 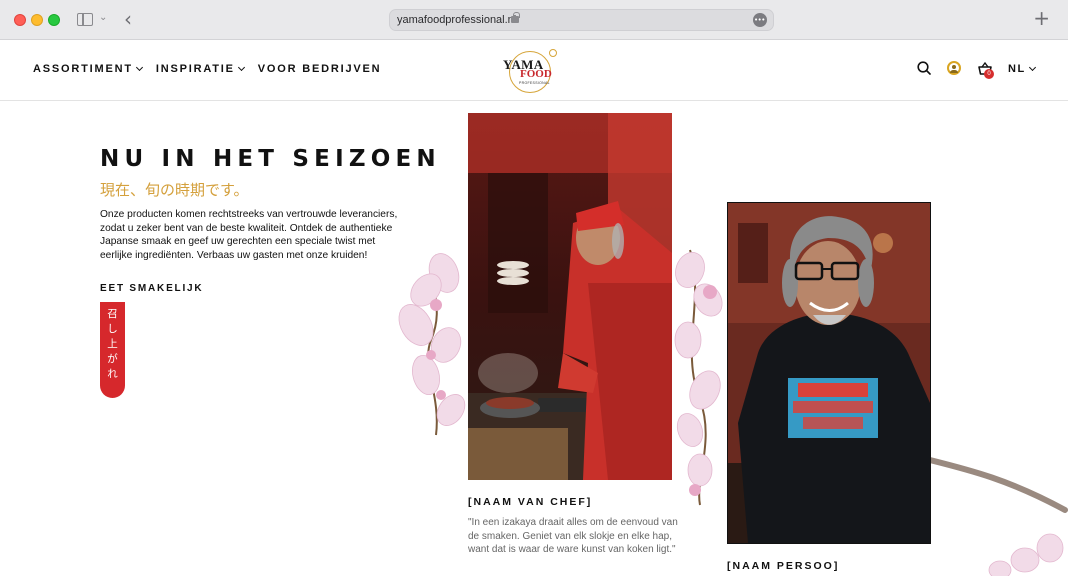 I want to click on user-icon, so click(x=954, y=68).